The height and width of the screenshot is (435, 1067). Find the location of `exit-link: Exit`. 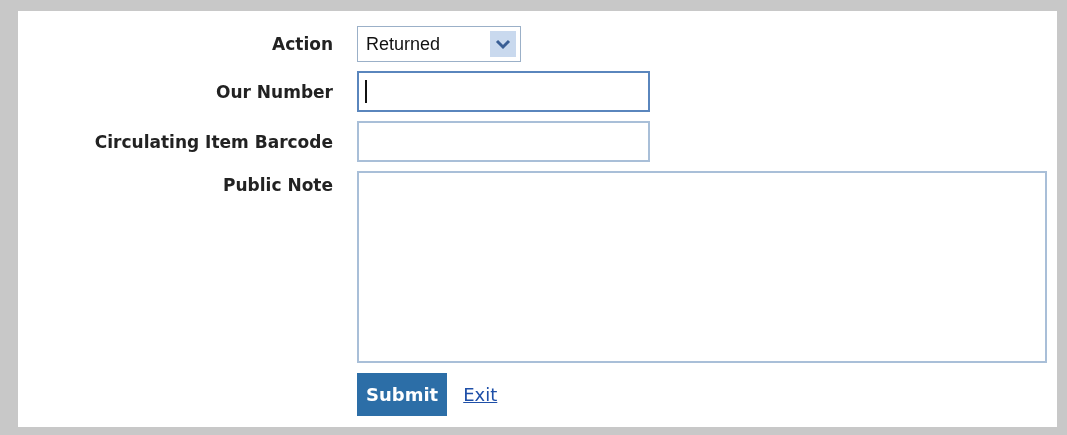

exit-link: Exit is located at coordinates (480, 394).